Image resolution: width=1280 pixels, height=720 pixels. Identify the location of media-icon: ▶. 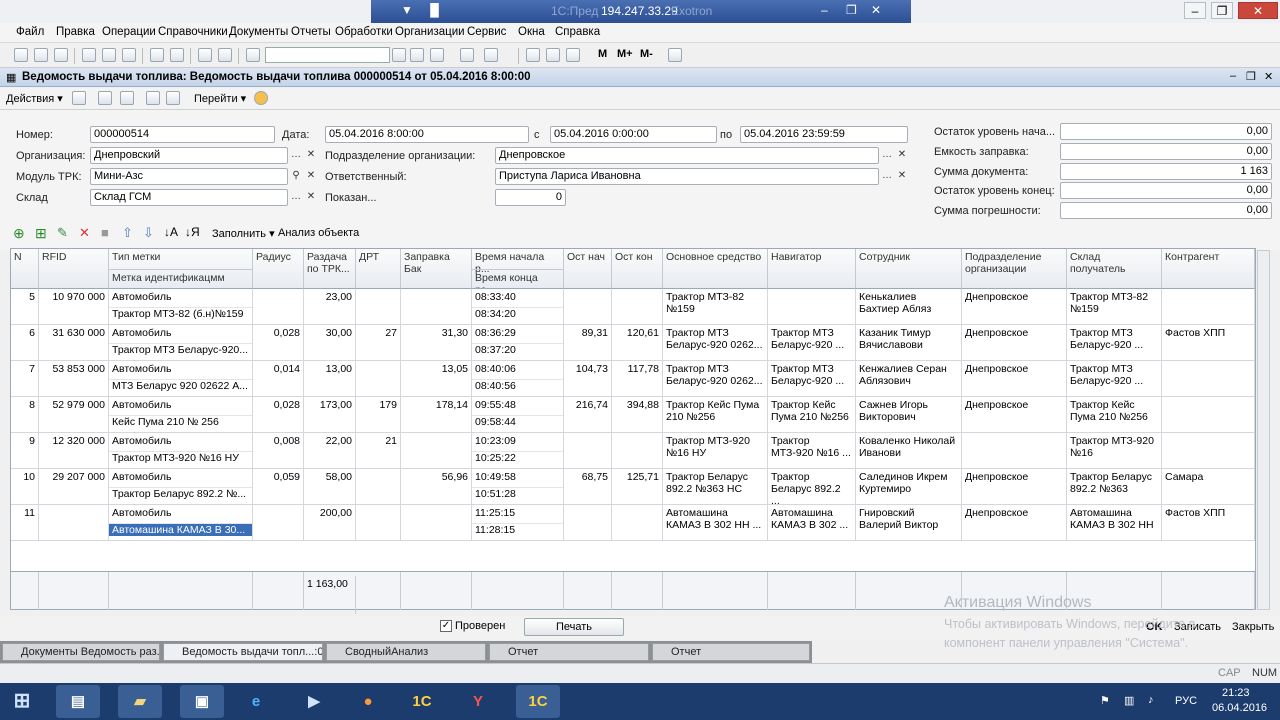
(314, 701).